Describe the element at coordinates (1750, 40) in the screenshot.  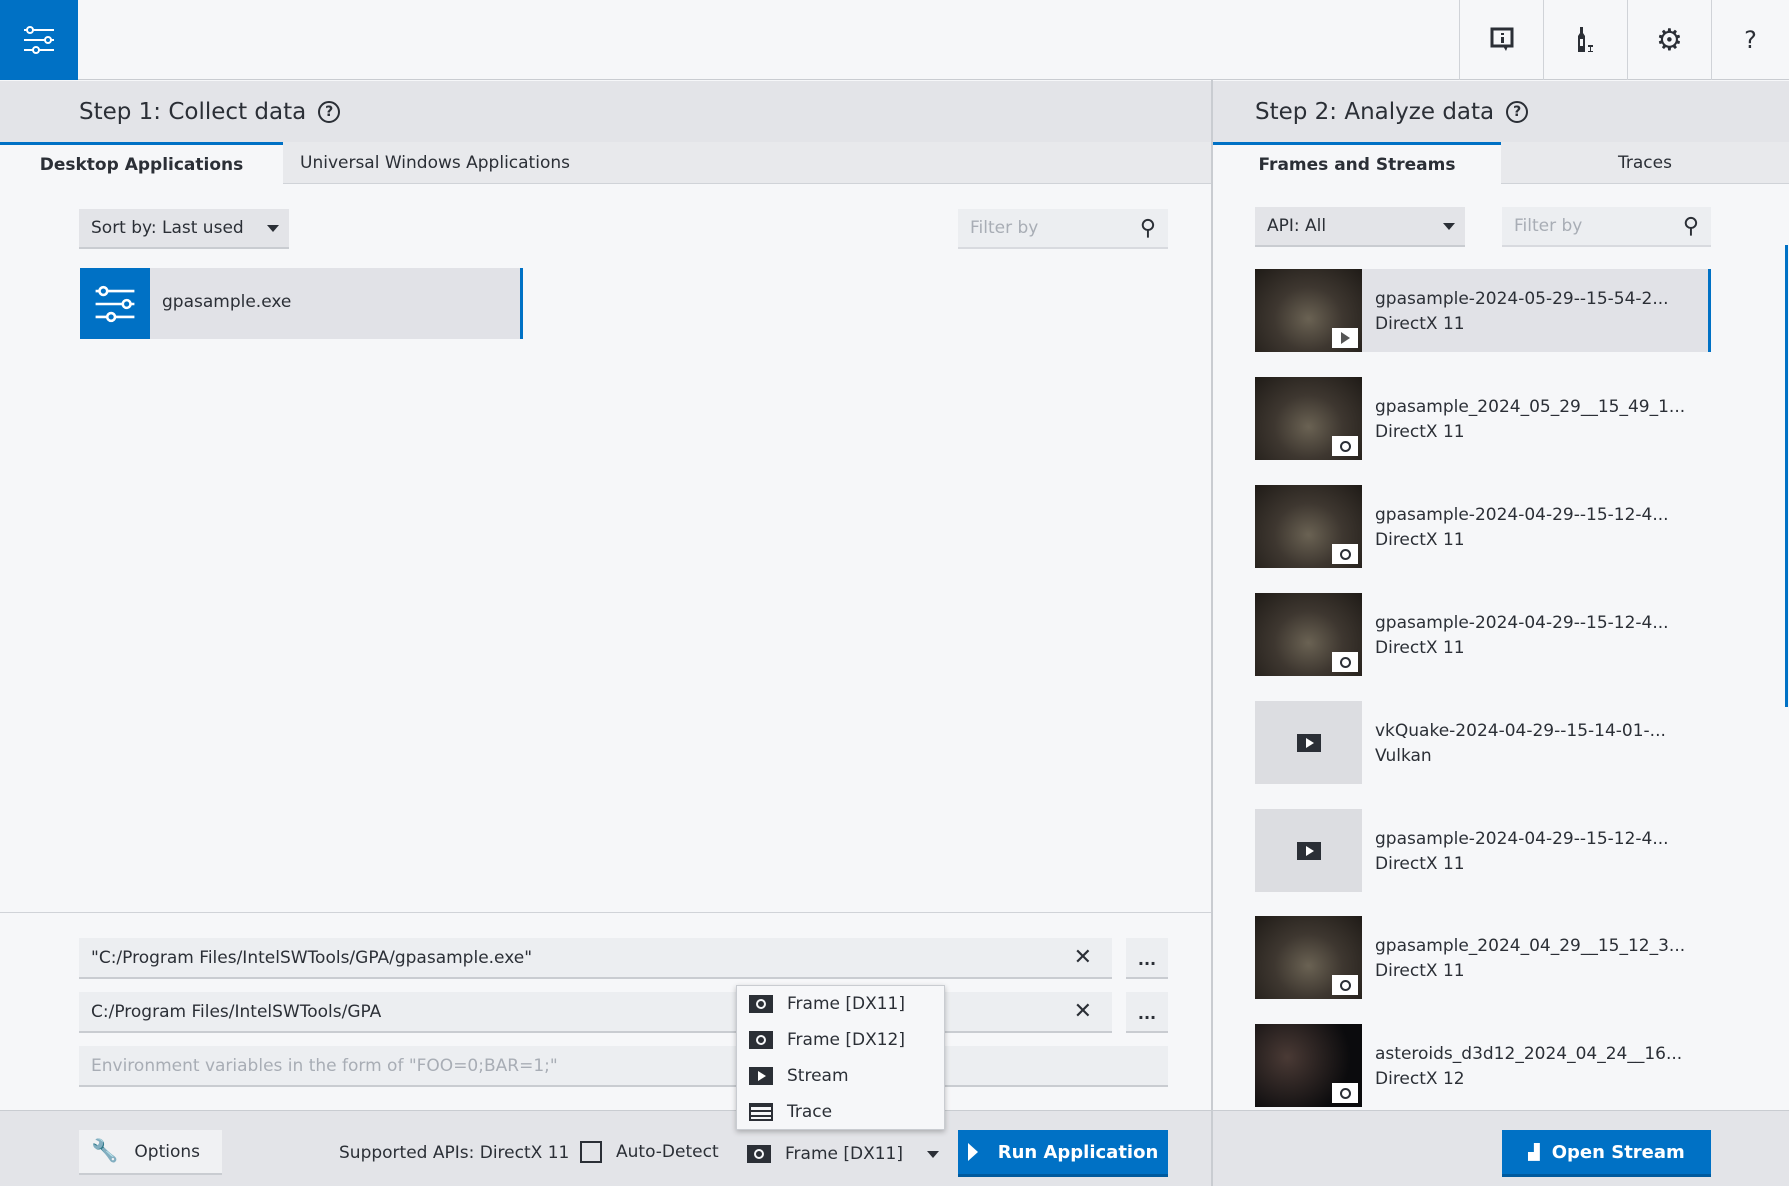
I see `help-button: ?` at that location.